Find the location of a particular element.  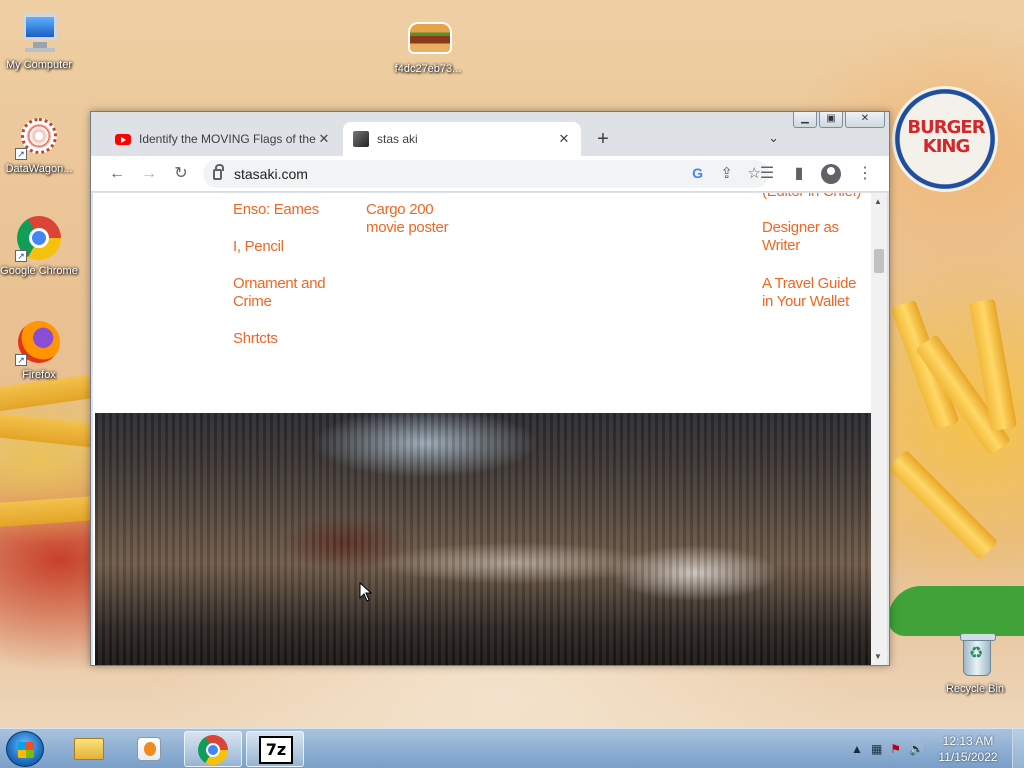

recycle-bin-icon is located at coordinates (975, 656).